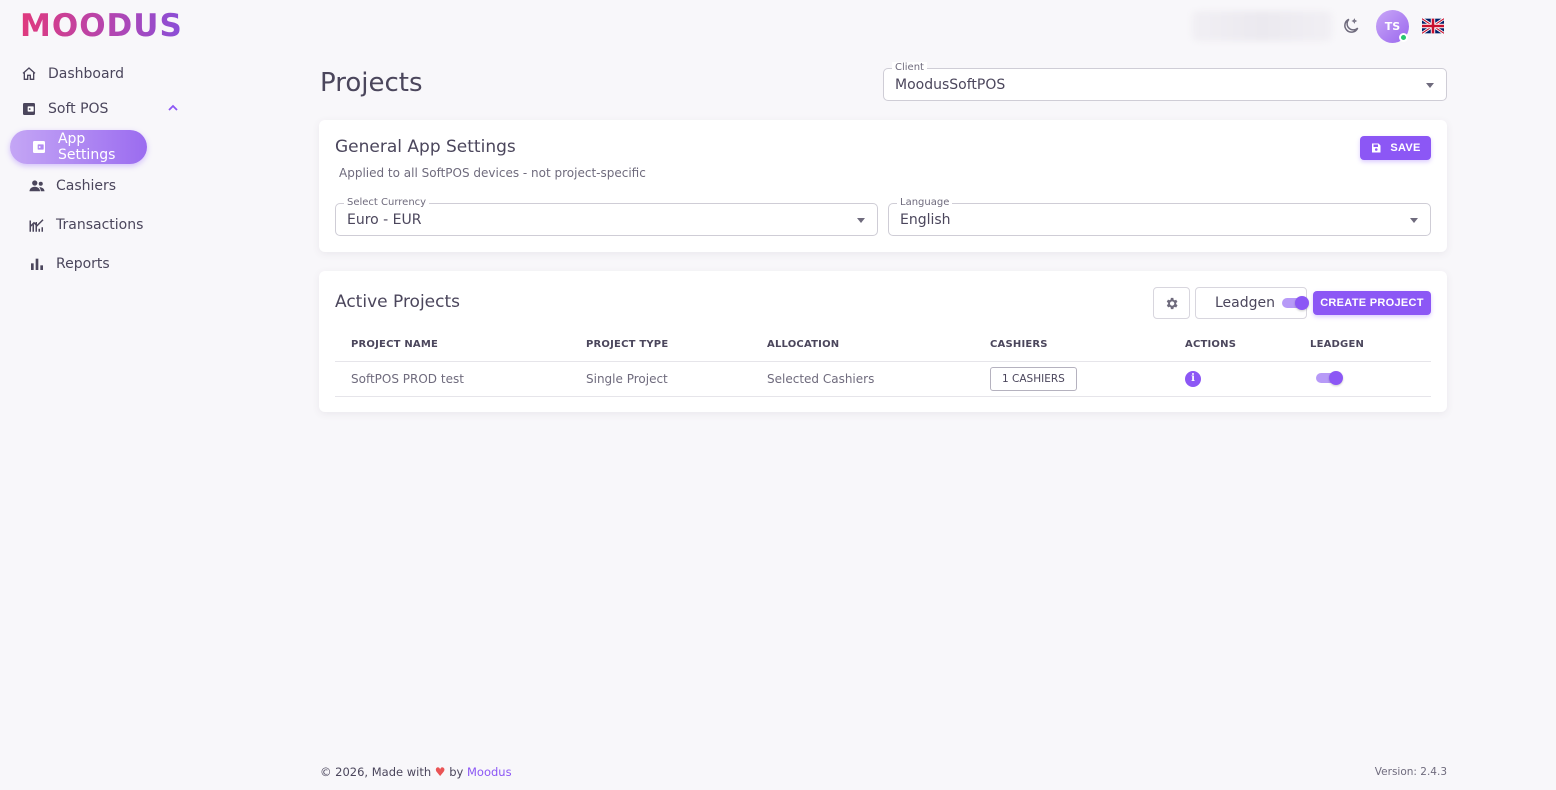 The height and width of the screenshot is (790, 1556). I want to click on column-header: PROJECT NAME, so click(452, 345).